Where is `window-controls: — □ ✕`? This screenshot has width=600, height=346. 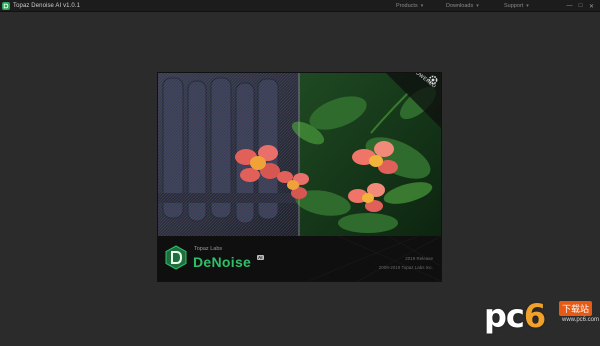 window-controls: — □ ✕ is located at coordinates (579, 6).